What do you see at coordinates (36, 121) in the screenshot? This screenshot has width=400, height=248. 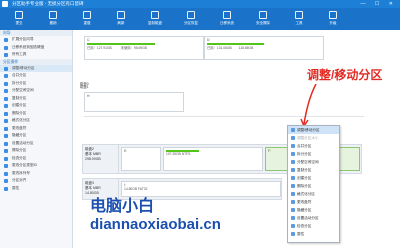 I see `sidebar-item-format: 格式化分区` at bounding box center [36, 121].